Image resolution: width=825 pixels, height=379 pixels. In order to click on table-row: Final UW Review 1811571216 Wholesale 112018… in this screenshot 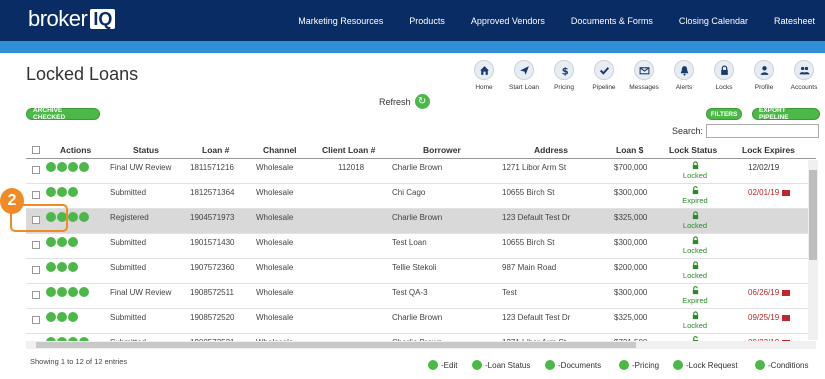, I will do `click(421, 171)`.